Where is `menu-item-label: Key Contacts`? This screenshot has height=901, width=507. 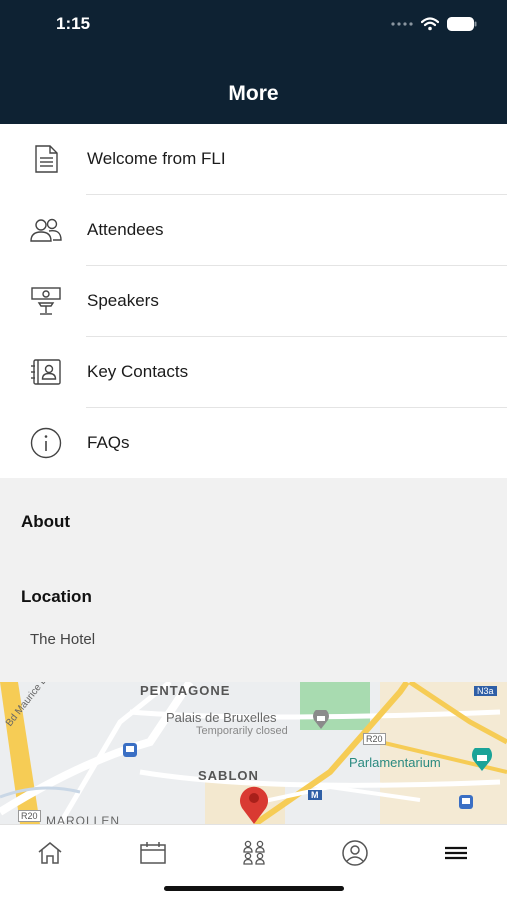
menu-item-label: Key Contacts is located at coordinates (138, 371).